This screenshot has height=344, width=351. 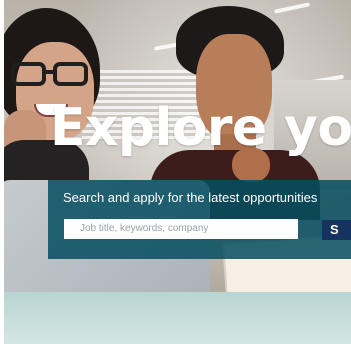 I want to click on desk-surface, so click(x=177, y=318).